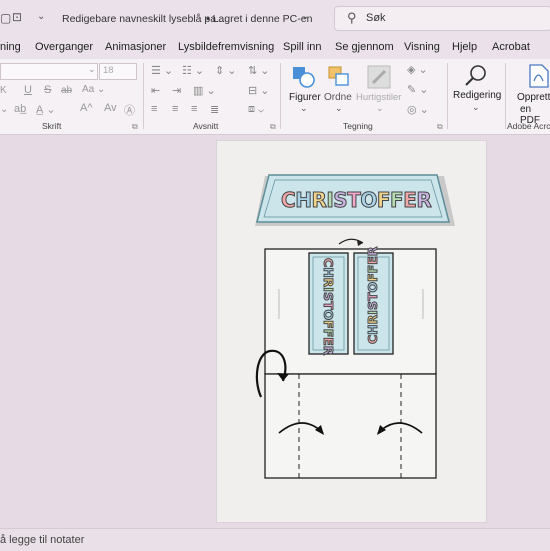 The width and height of the screenshot is (550, 551). Describe the element at coordinates (42, 540) in the screenshot. I see `notes-placeholder: å legge til notater` at that location.